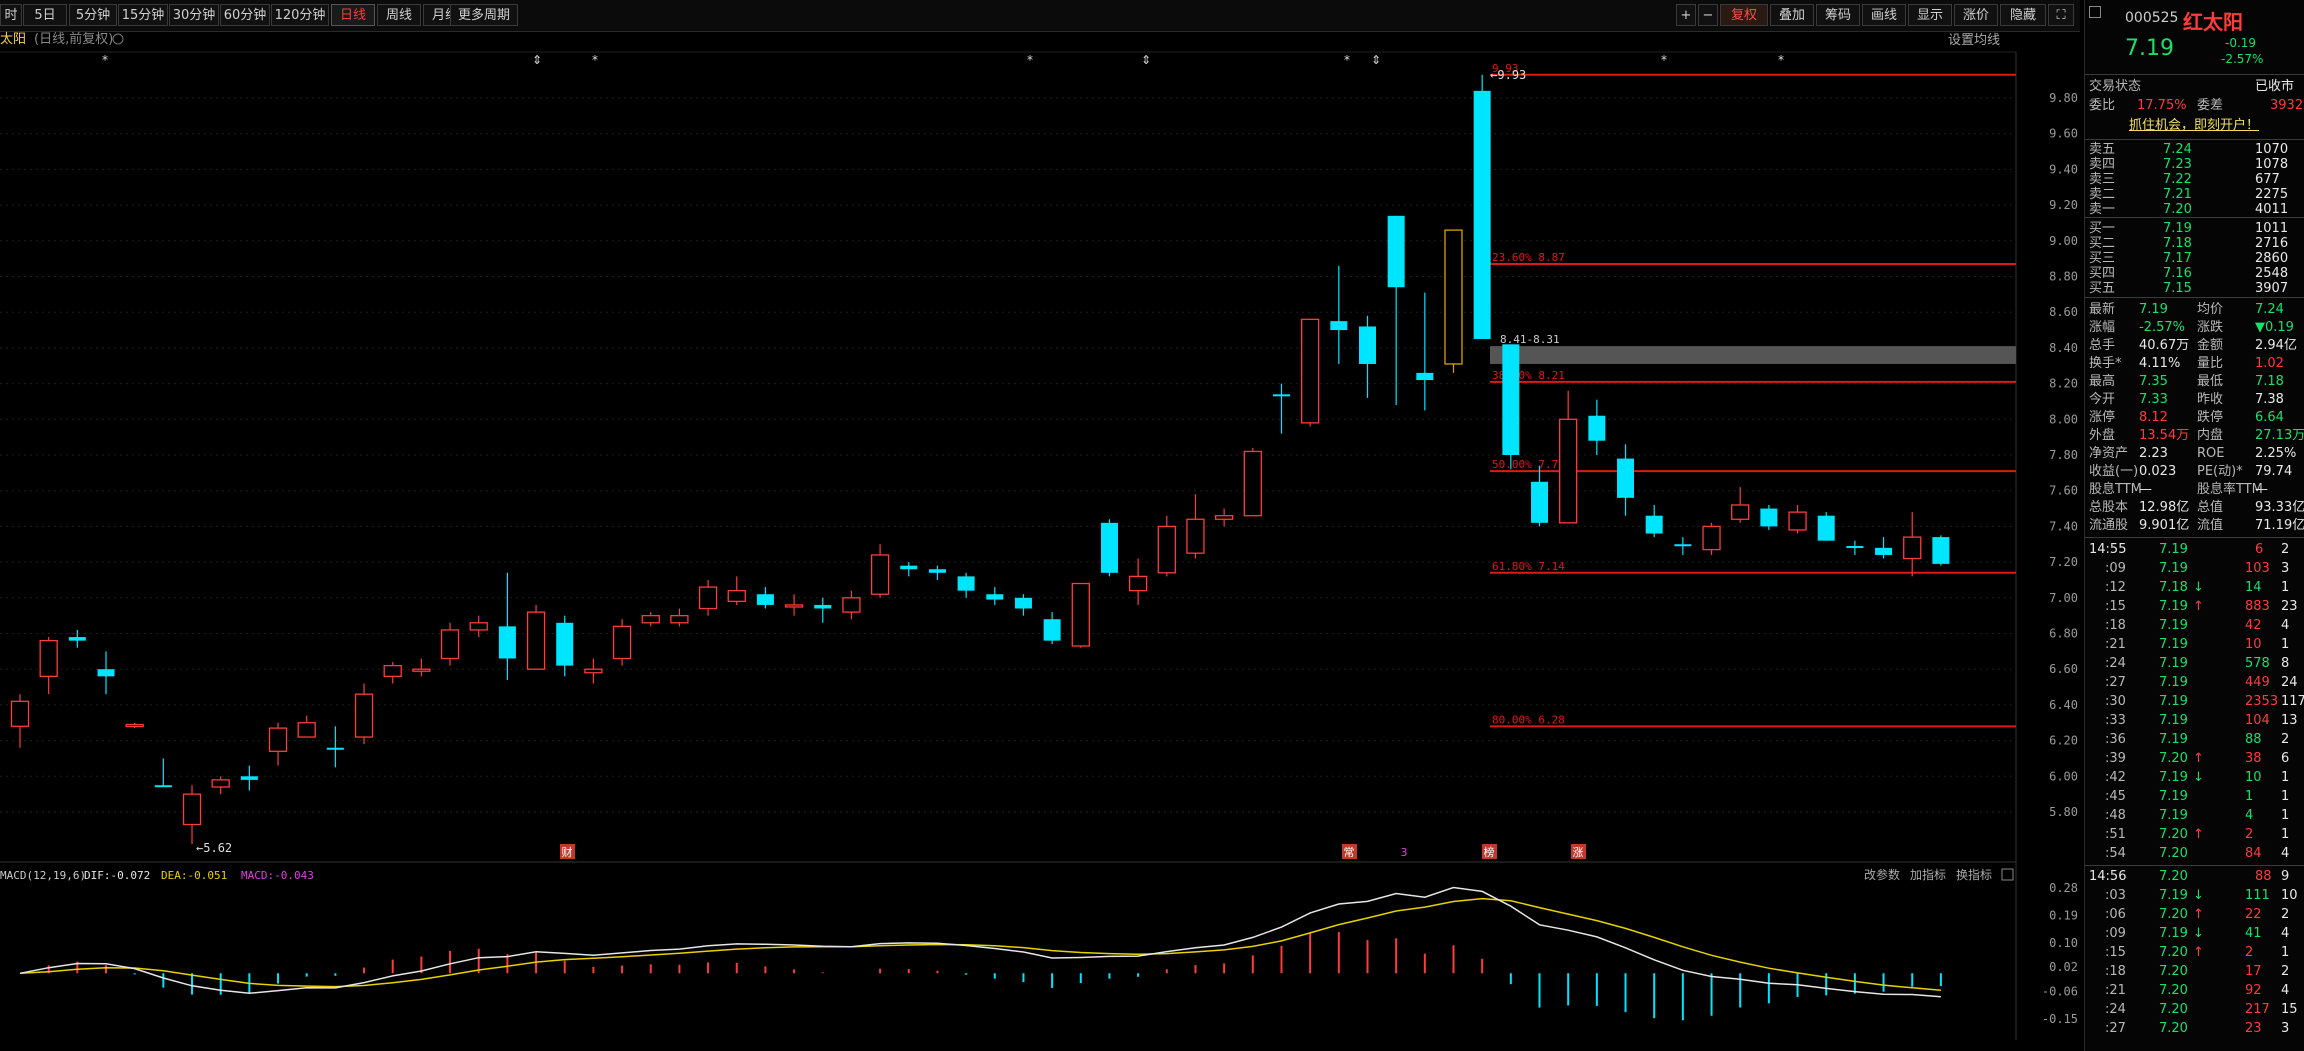  What do you see at coordinates (2275, 86) in the screenshot?
I see `status-value: 已收市` at bounding box center [2275, 86].